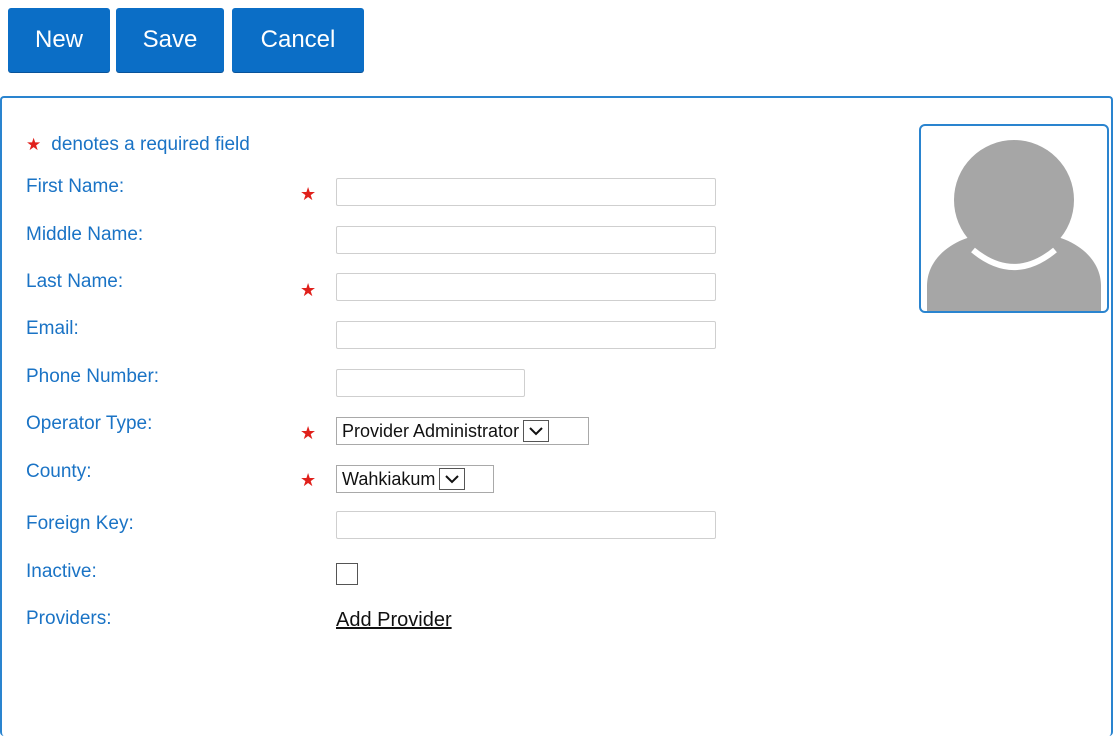 This screenshot has width=1115, height=736. I want to click on required-legend: ★ denotes a required field, so click(138, 145).